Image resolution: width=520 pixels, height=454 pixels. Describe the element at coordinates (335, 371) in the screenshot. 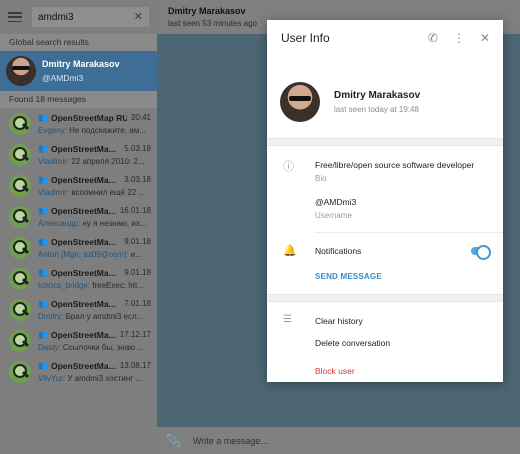

I see `block-user-button: Block user` at that location.